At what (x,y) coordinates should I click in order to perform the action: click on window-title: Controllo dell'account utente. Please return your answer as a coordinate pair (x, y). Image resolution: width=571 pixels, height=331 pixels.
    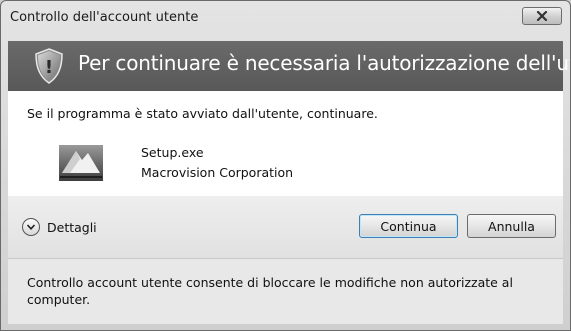
    Looking at the image, I should click on (104, 17).